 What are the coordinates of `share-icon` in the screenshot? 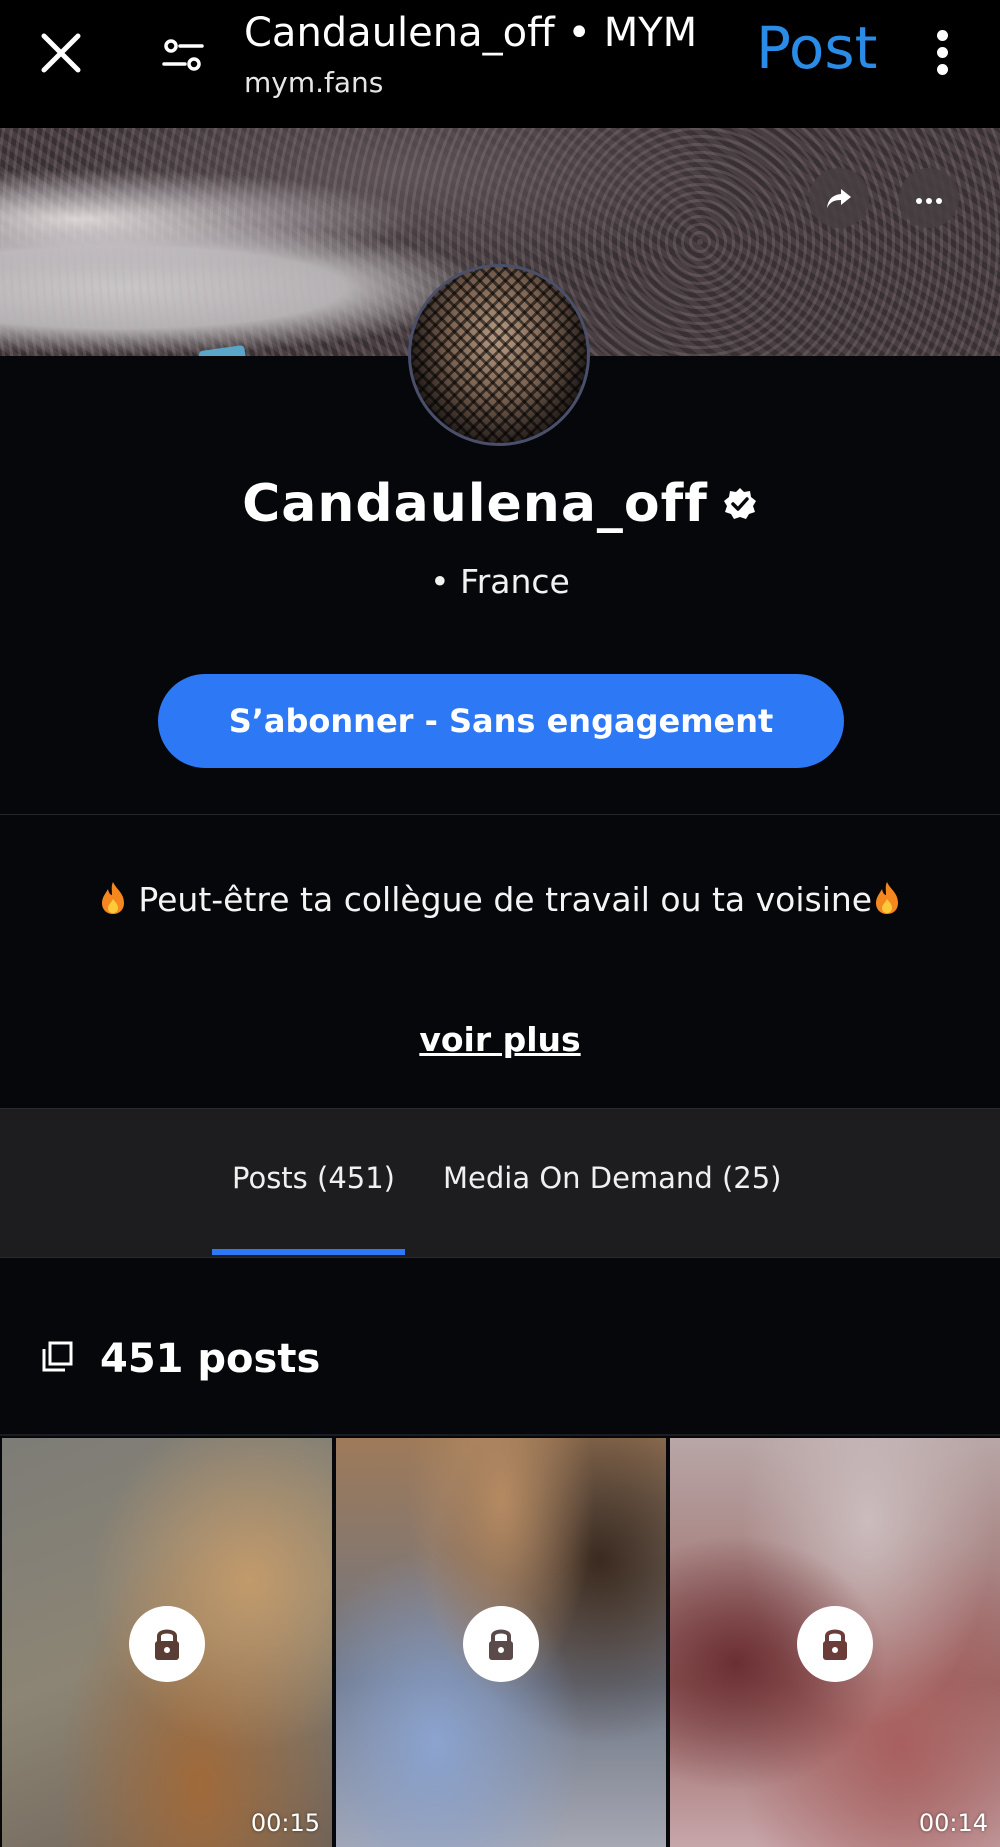 It's located at (839, 198).